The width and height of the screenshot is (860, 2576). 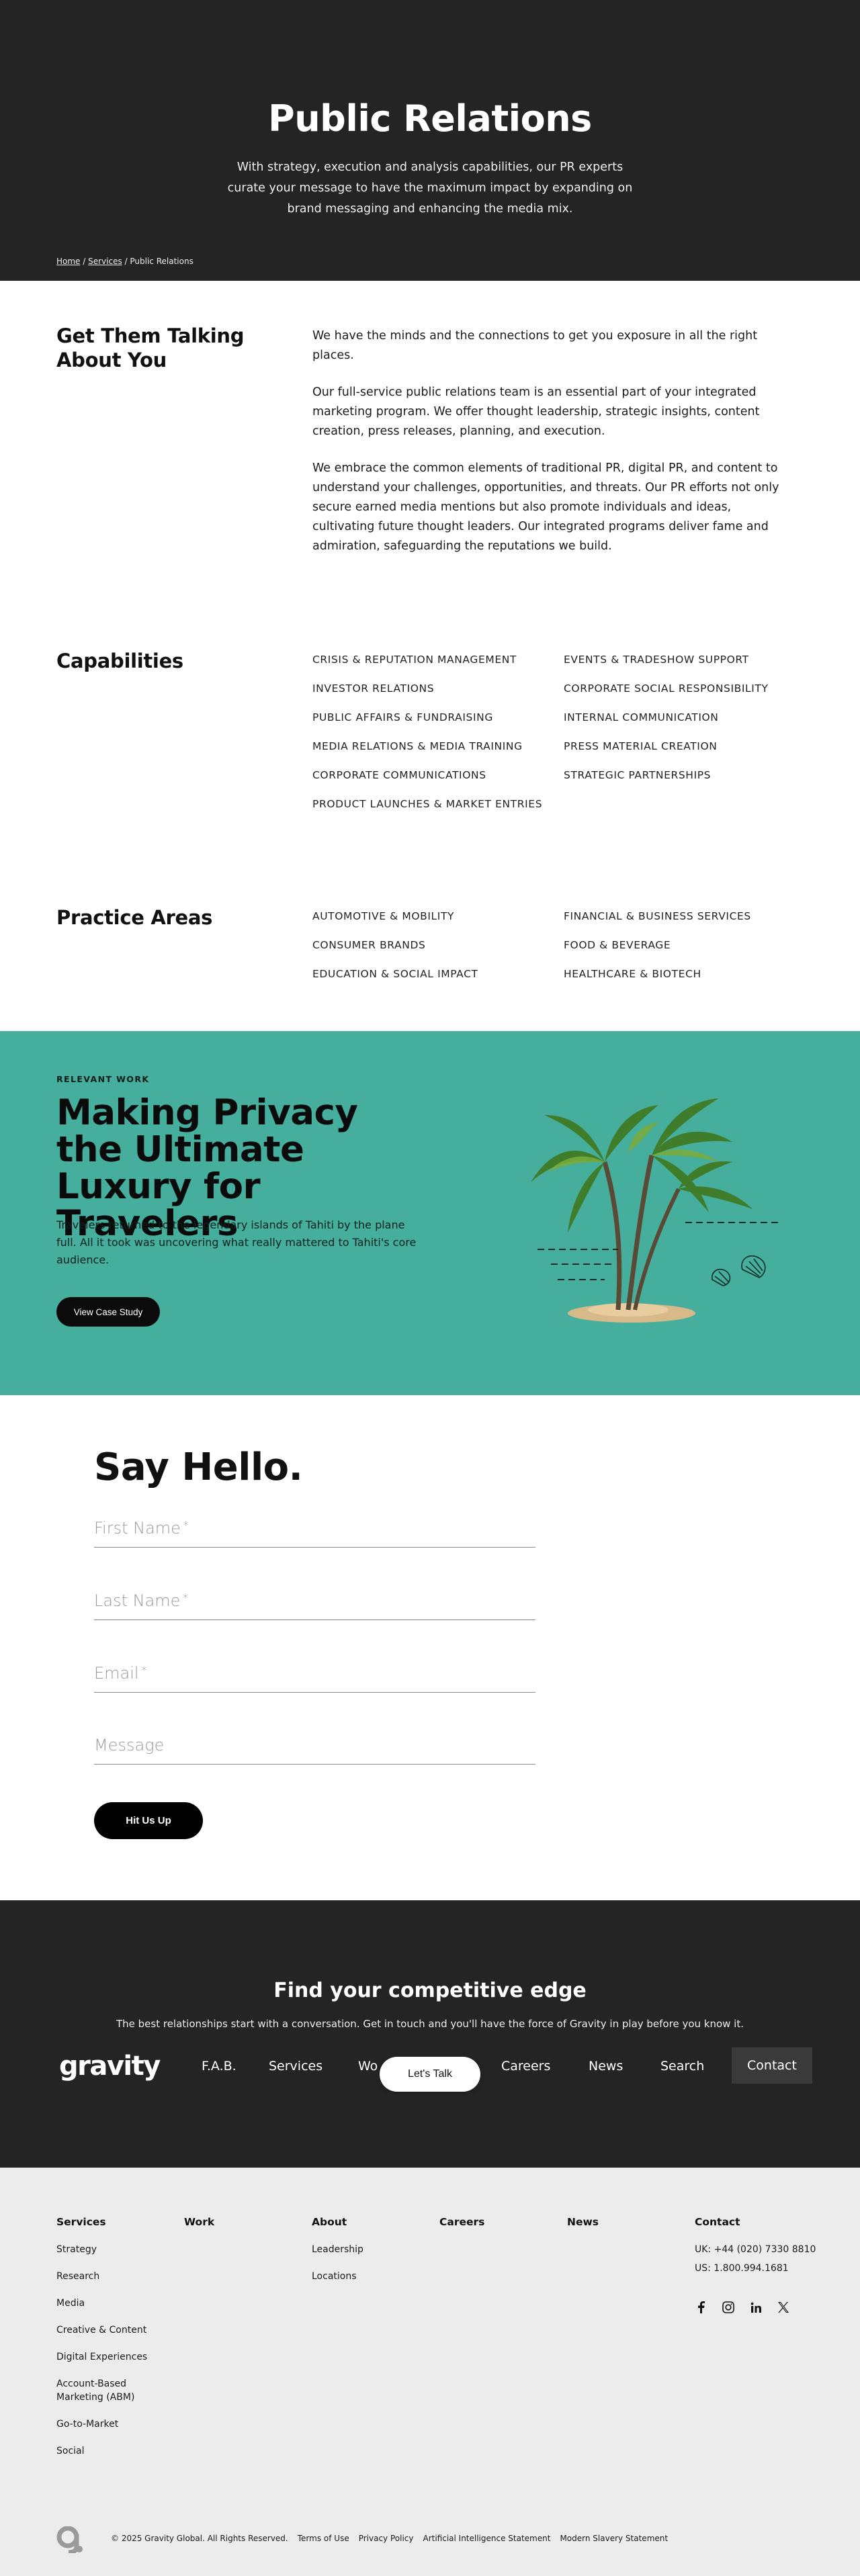 I want to click on list-item: PRODUCT LAUNCHES & MARKET ENTRIES, so click(x=427, y=804).